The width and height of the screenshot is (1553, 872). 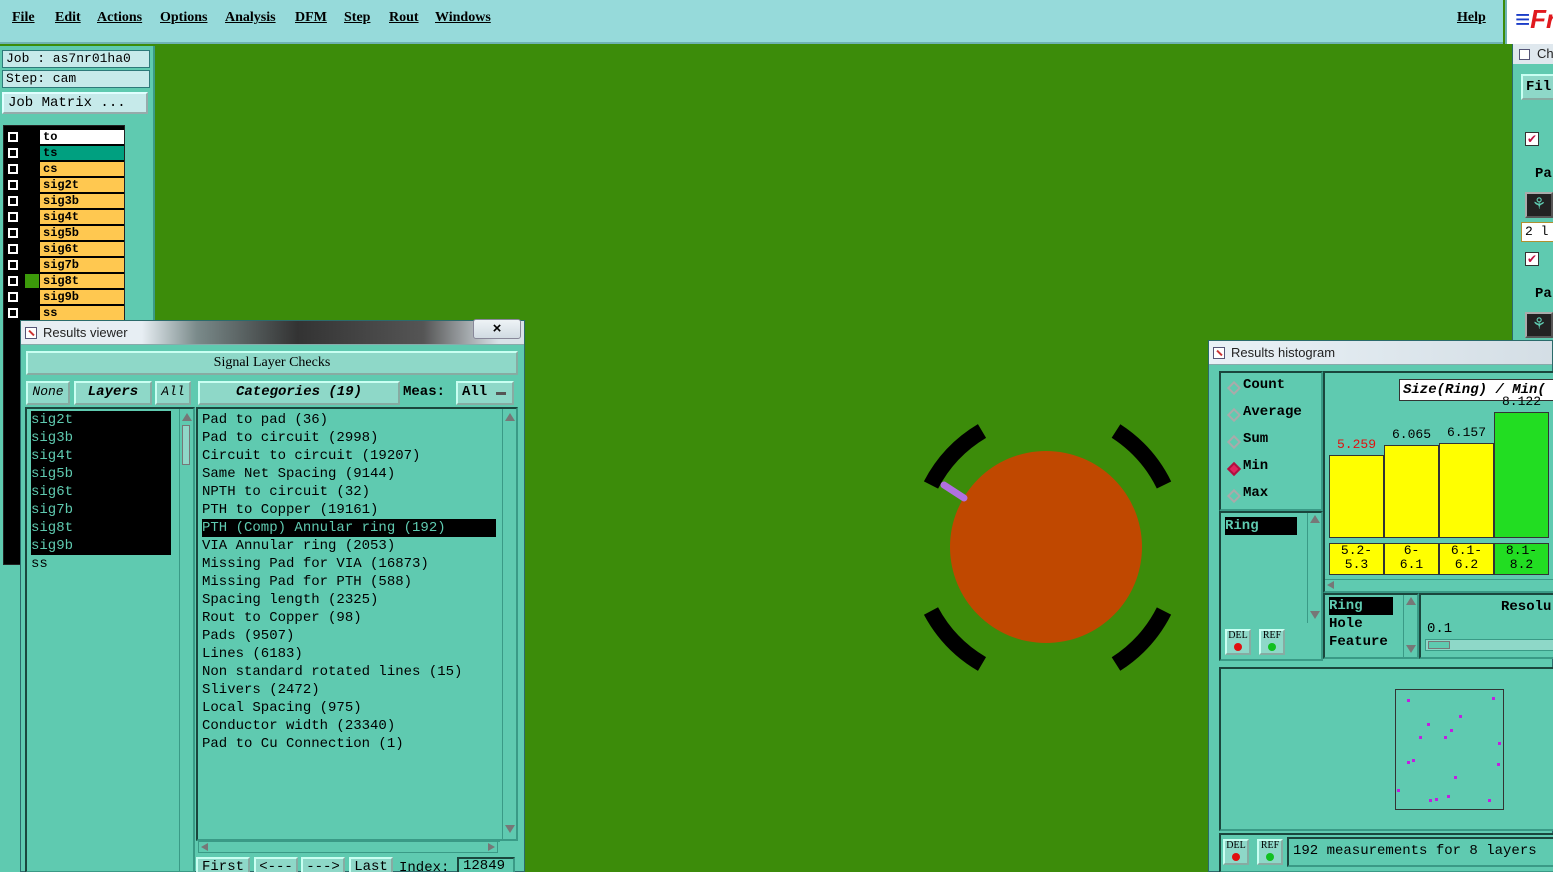 I want to click on resolution-slider, so click(x=1489, y=645).